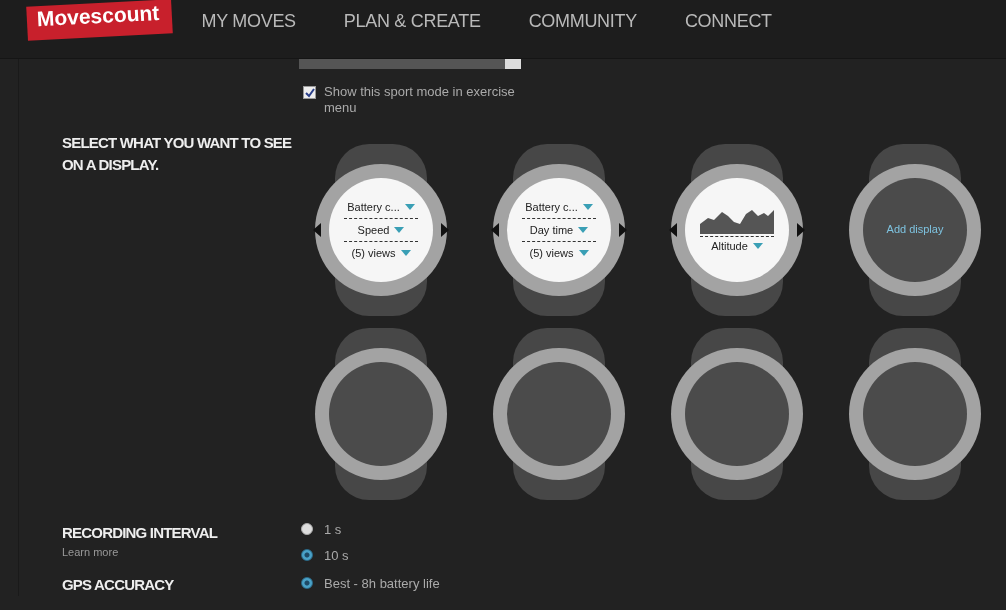 Image resolution: width=1006 pixels, height=610 pixels. What do you see at coordinates (410, 64) in the screenshot?
I see `dropdown-field` at bounding box center [410, 64].